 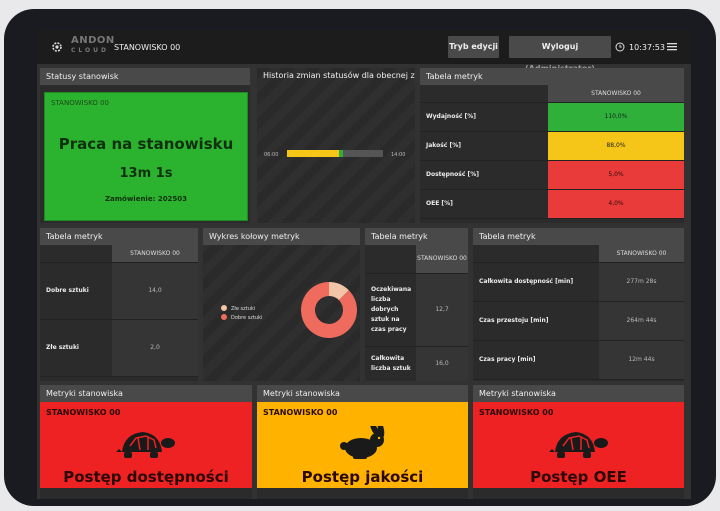 What do you see at coordinates (620, 47) in the screenshot?
I see `clock-icon` at bounding box center [620, 47].